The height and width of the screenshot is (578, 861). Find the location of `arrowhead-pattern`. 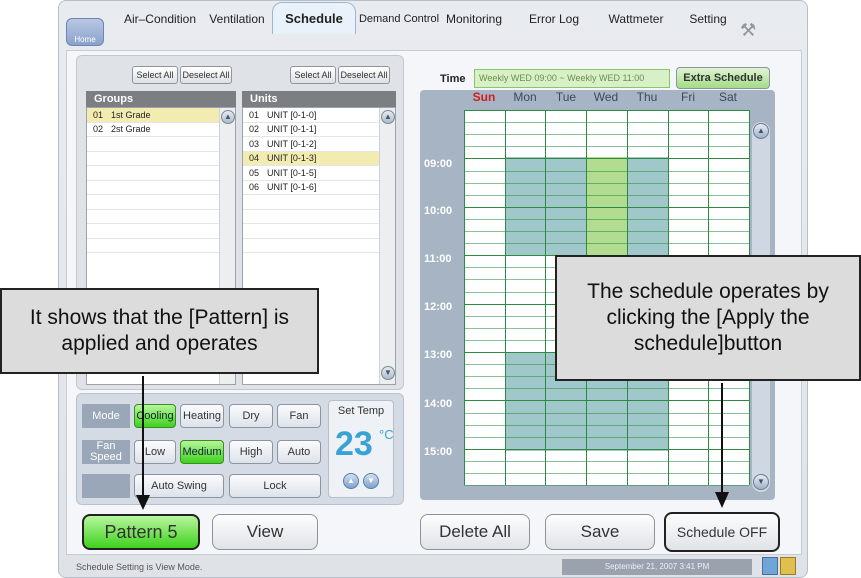

arrowhead-pattern is located at coordinates (143, 502).